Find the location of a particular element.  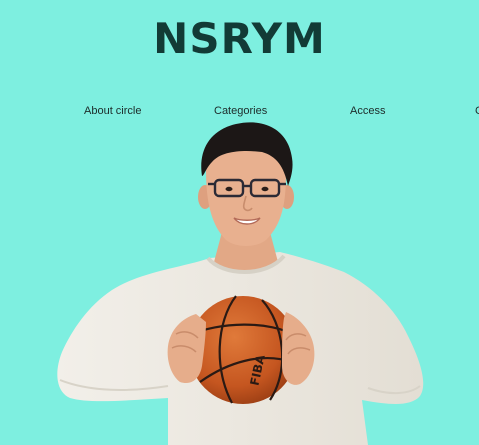

nav-item-about-circle: About circle is located at coordinates (112, 111).